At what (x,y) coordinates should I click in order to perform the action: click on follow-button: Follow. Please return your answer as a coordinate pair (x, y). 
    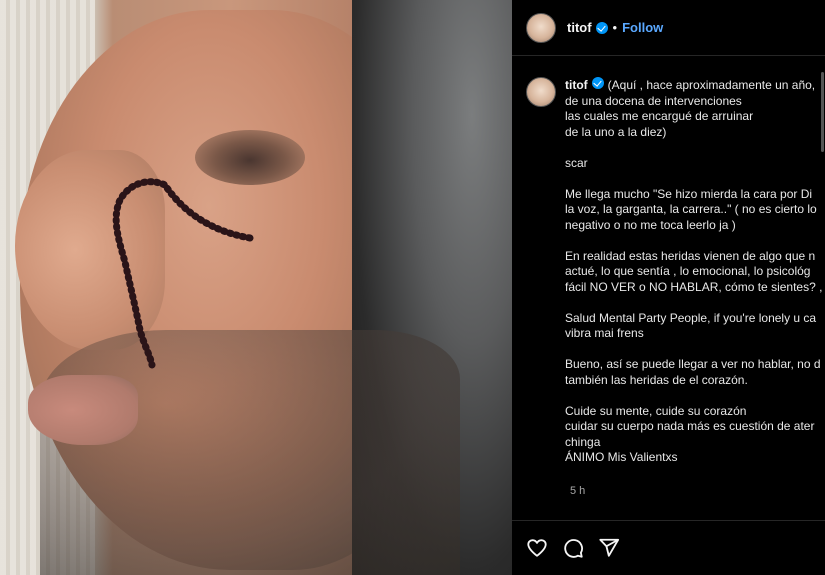
    Looking at the image, I should click on (642, 27).